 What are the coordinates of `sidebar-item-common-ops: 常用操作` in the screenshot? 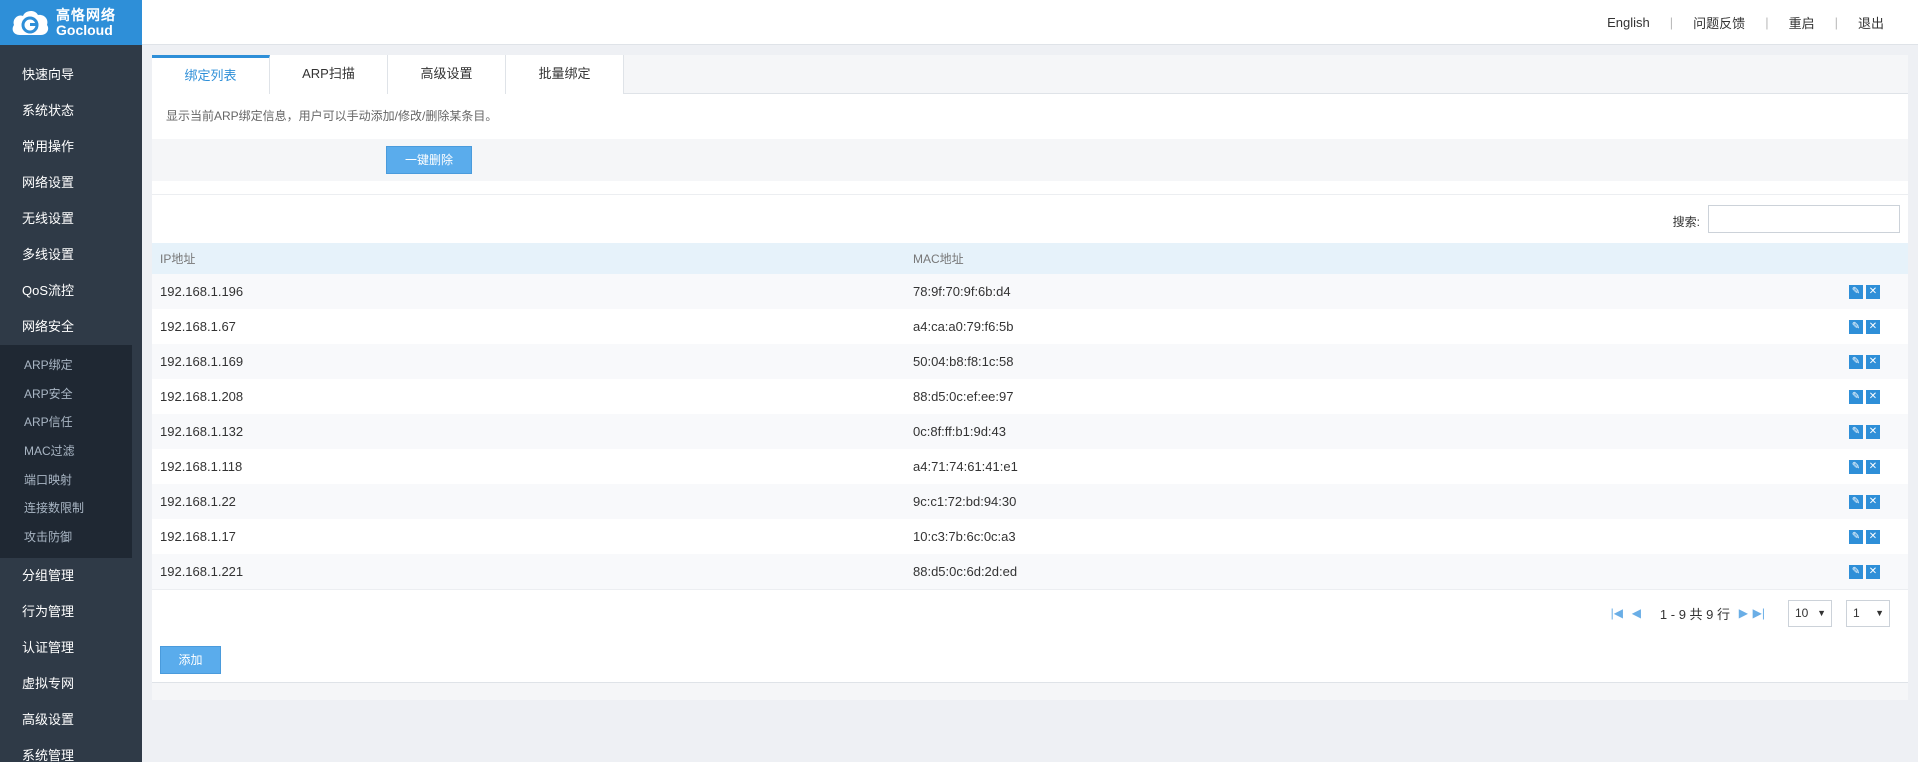 It's located at (71, 147).